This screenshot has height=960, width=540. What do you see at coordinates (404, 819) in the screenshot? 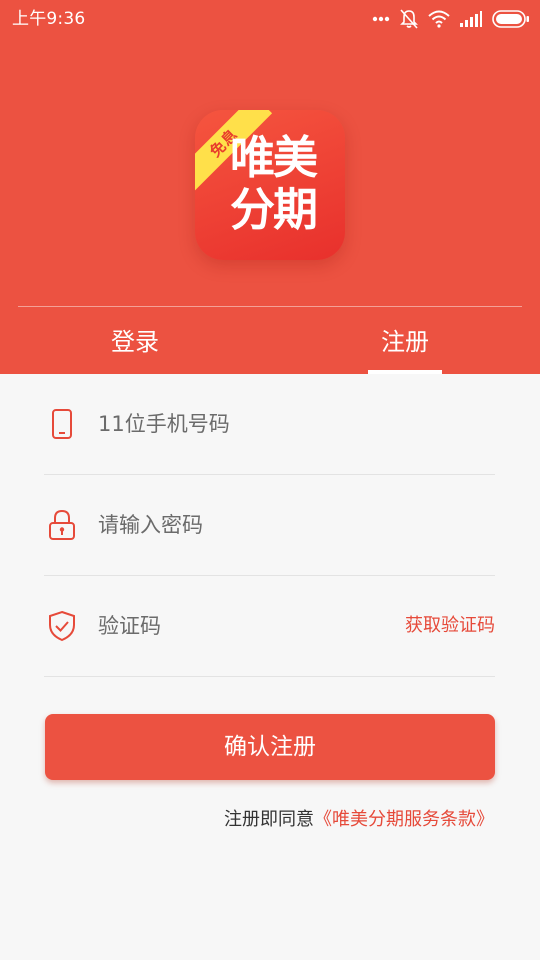
I see `terms-link: 《唯美分期服务条款》` at bounding box center [404, 819].